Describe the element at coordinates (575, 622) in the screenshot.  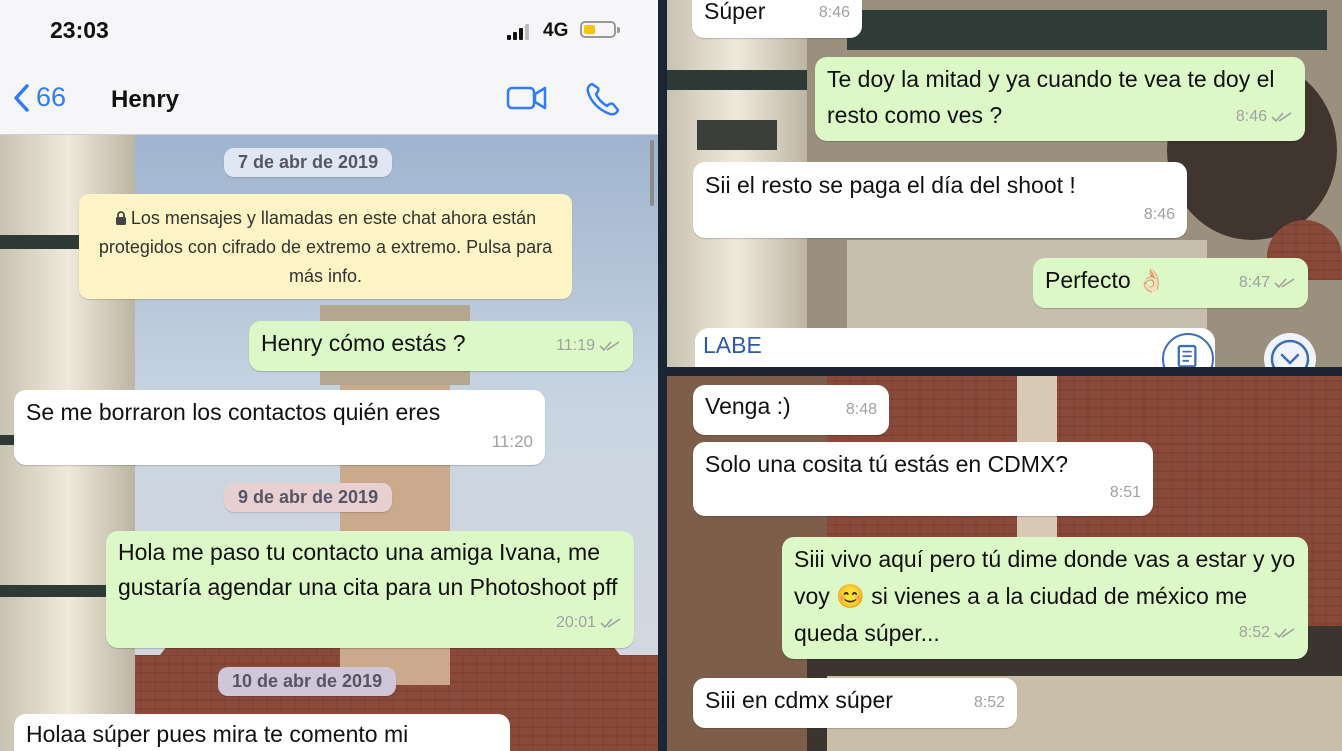
I see `message-time: 20:01` at that location.